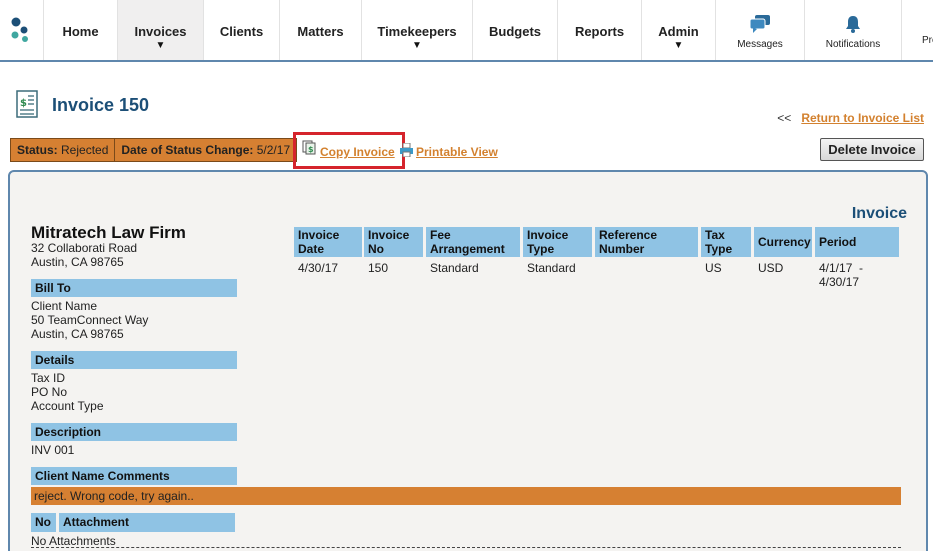  I want to click on nav-invoices: Invoices ▼, so click(160, 30).